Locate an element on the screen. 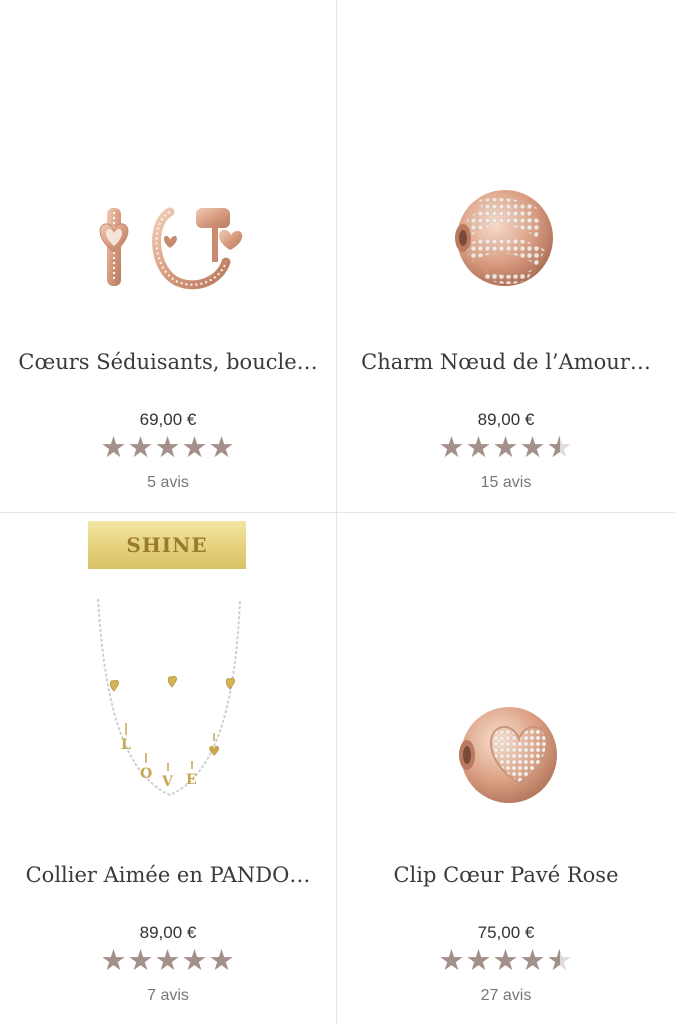  review-count: 27 avis is located at coordinates (506, 996).